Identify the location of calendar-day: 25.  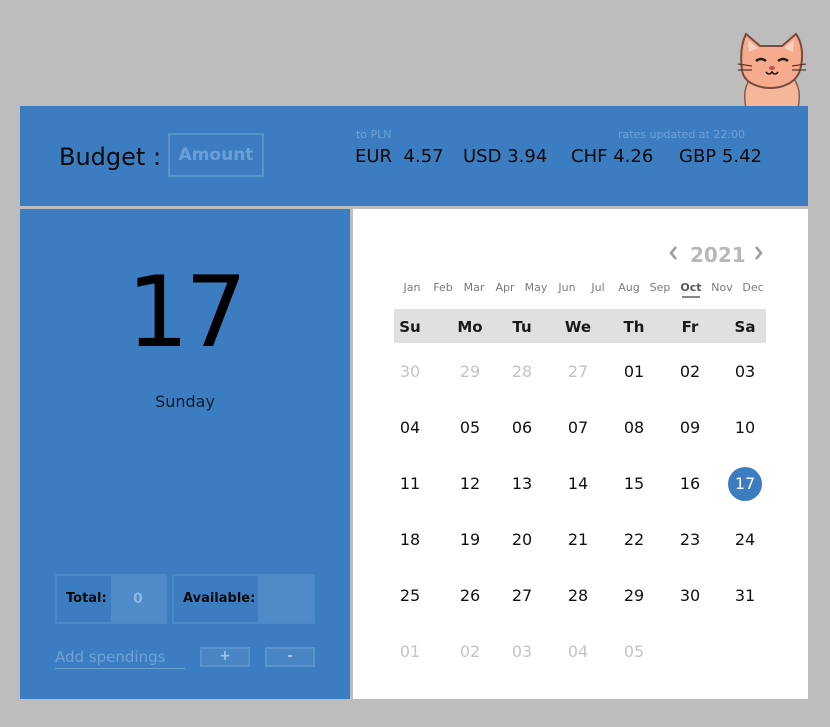
(410, 596).